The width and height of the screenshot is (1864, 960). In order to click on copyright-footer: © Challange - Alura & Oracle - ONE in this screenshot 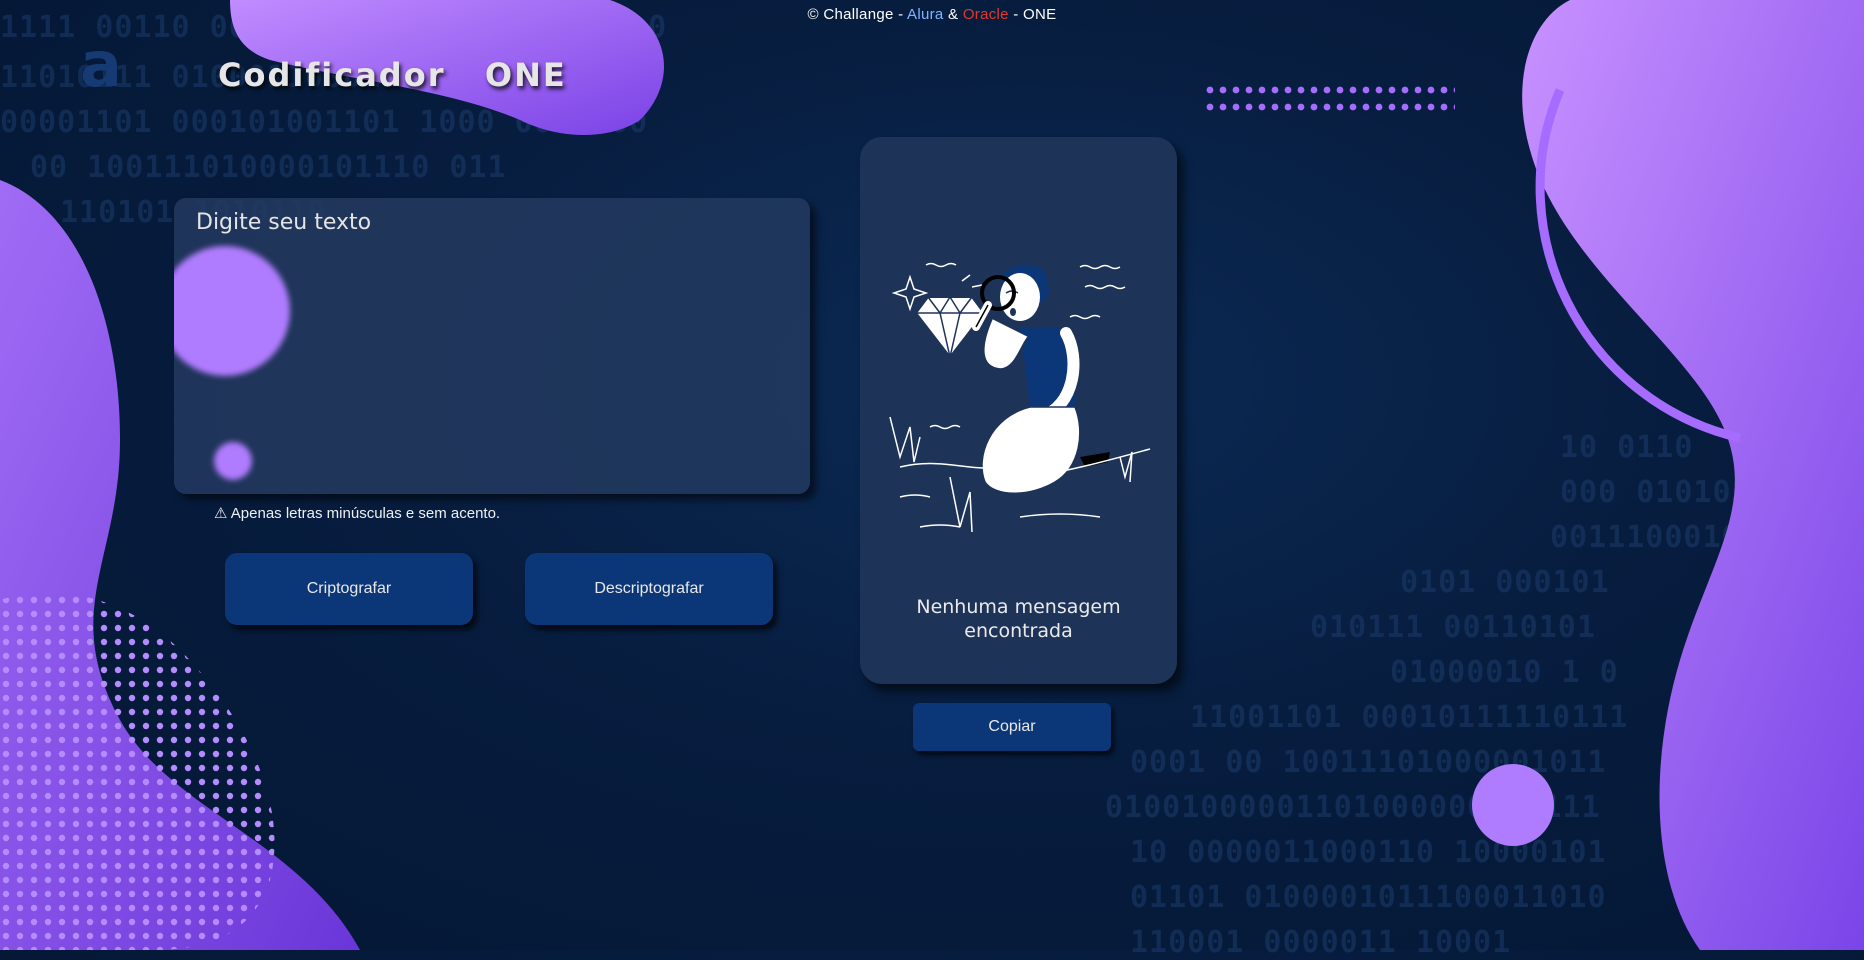, I will do `click(932, 14)`.